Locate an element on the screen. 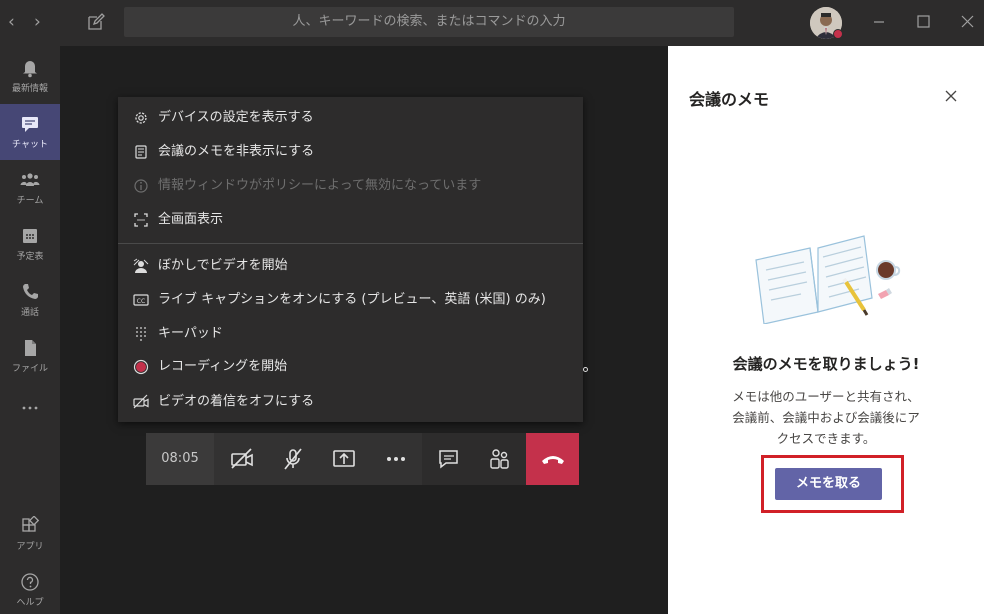  notes-description: メモは他のユーザーと共有され、 会議前、会議中および会議後にア クセスできます。 is located at coordinates (826, 417).